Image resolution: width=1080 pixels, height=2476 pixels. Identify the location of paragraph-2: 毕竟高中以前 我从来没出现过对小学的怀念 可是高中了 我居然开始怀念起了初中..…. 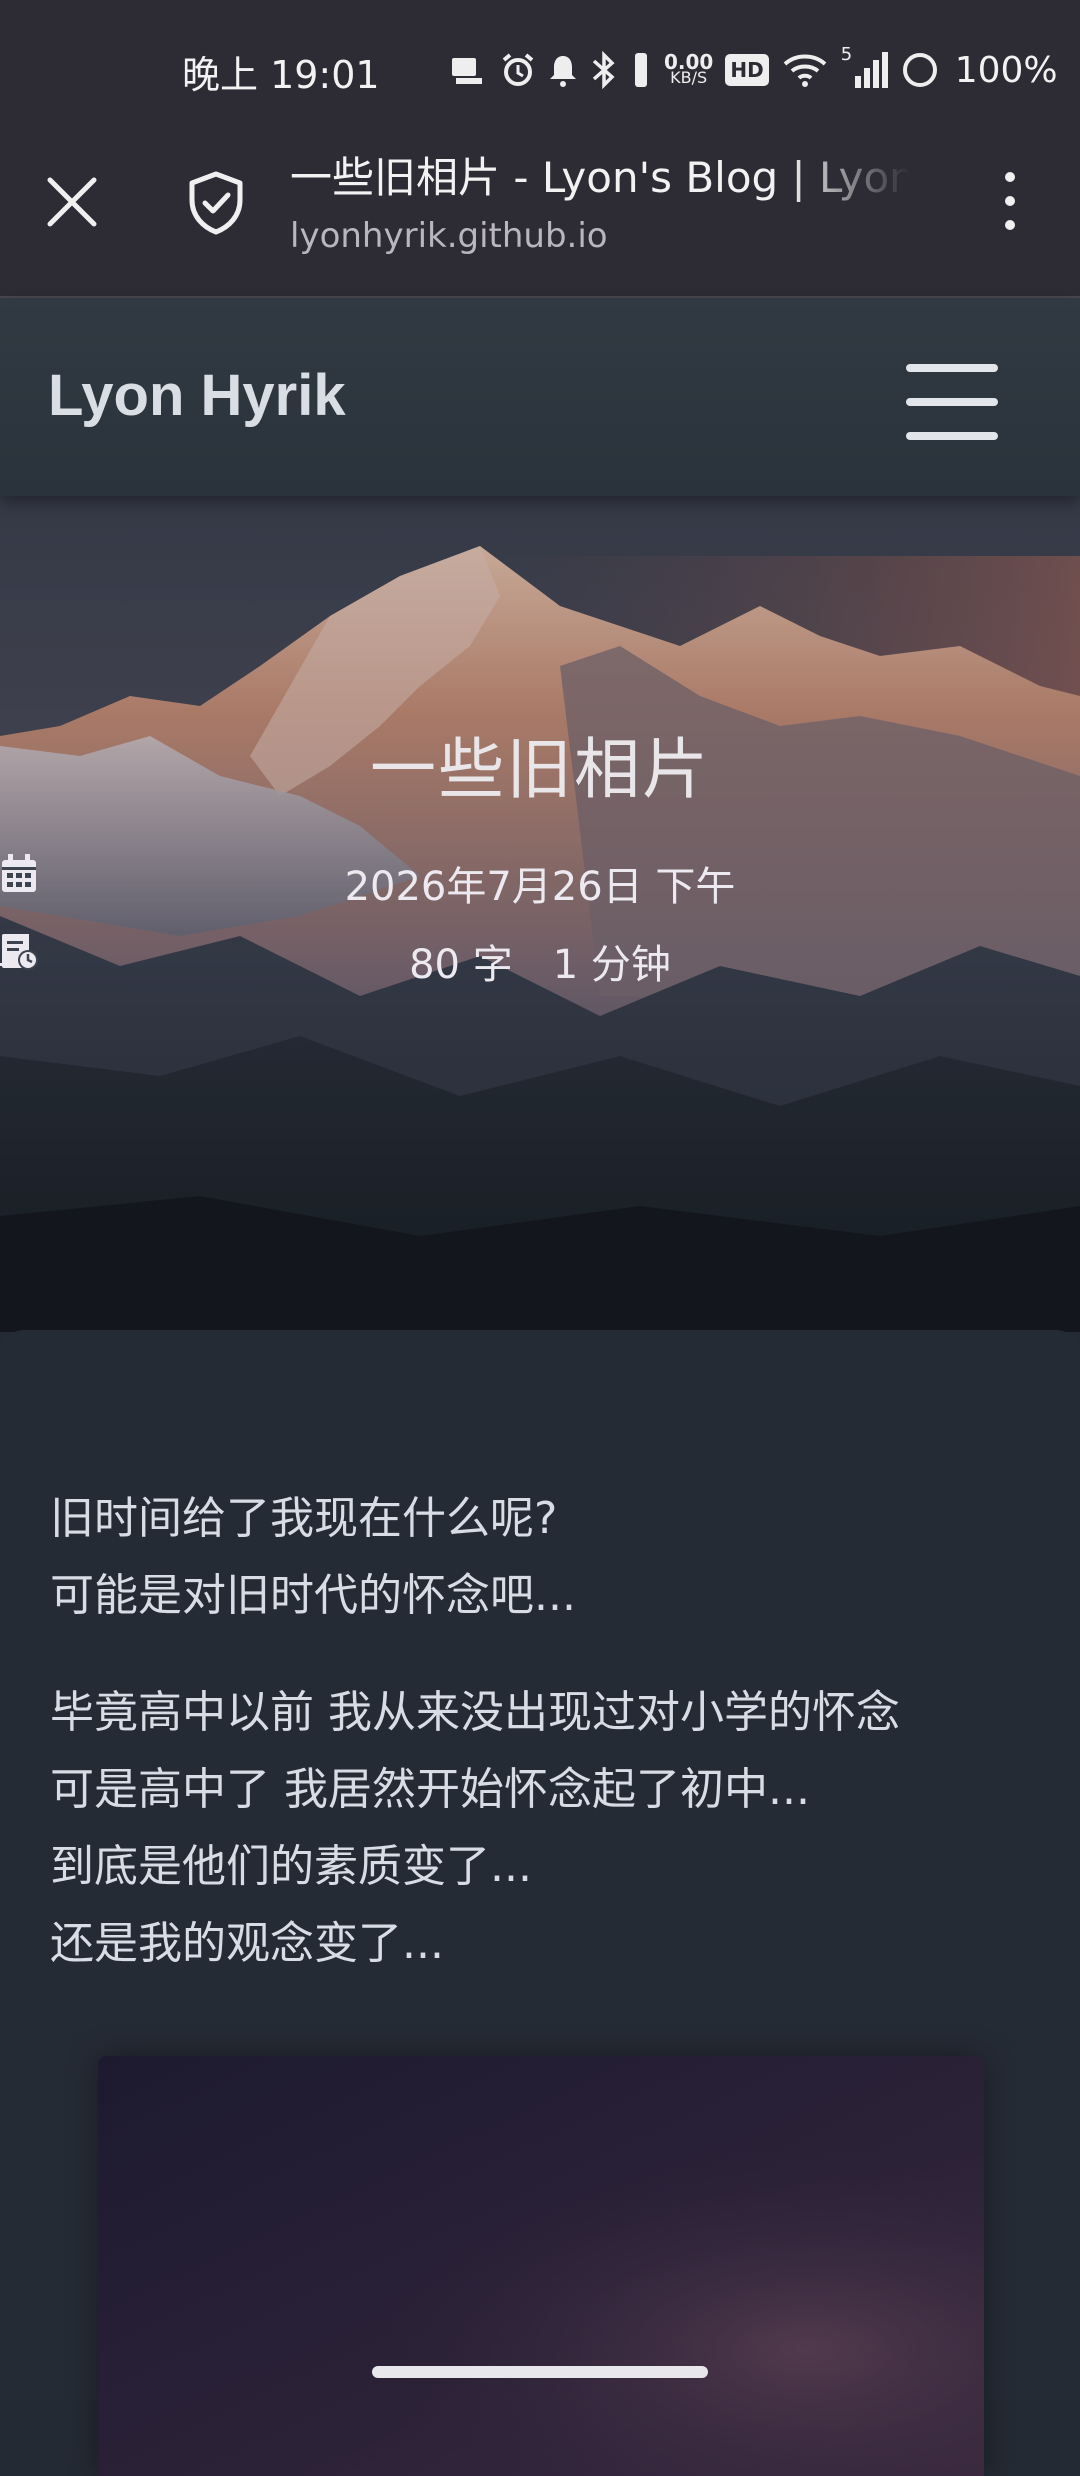
(475, 1828).